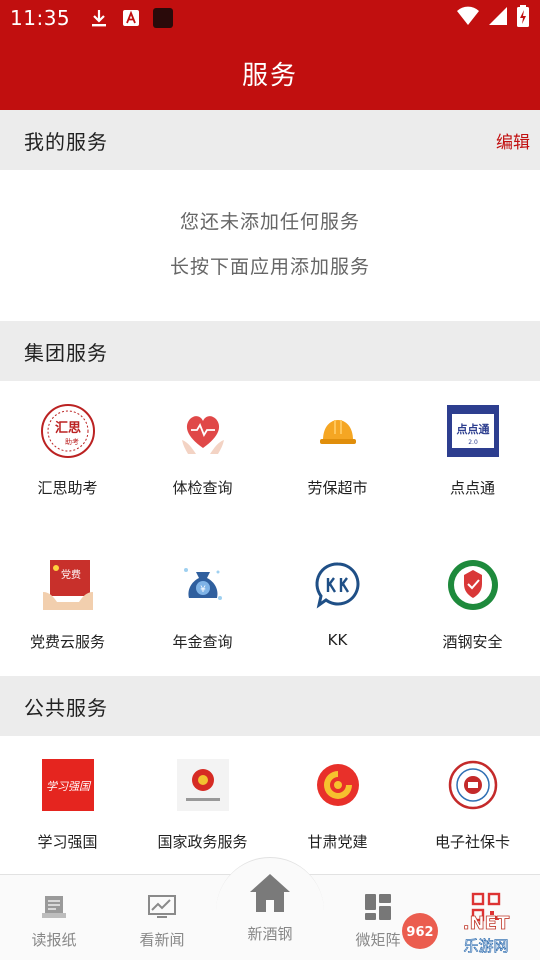  I want to click on news-chart-icon, so click(162, 906).